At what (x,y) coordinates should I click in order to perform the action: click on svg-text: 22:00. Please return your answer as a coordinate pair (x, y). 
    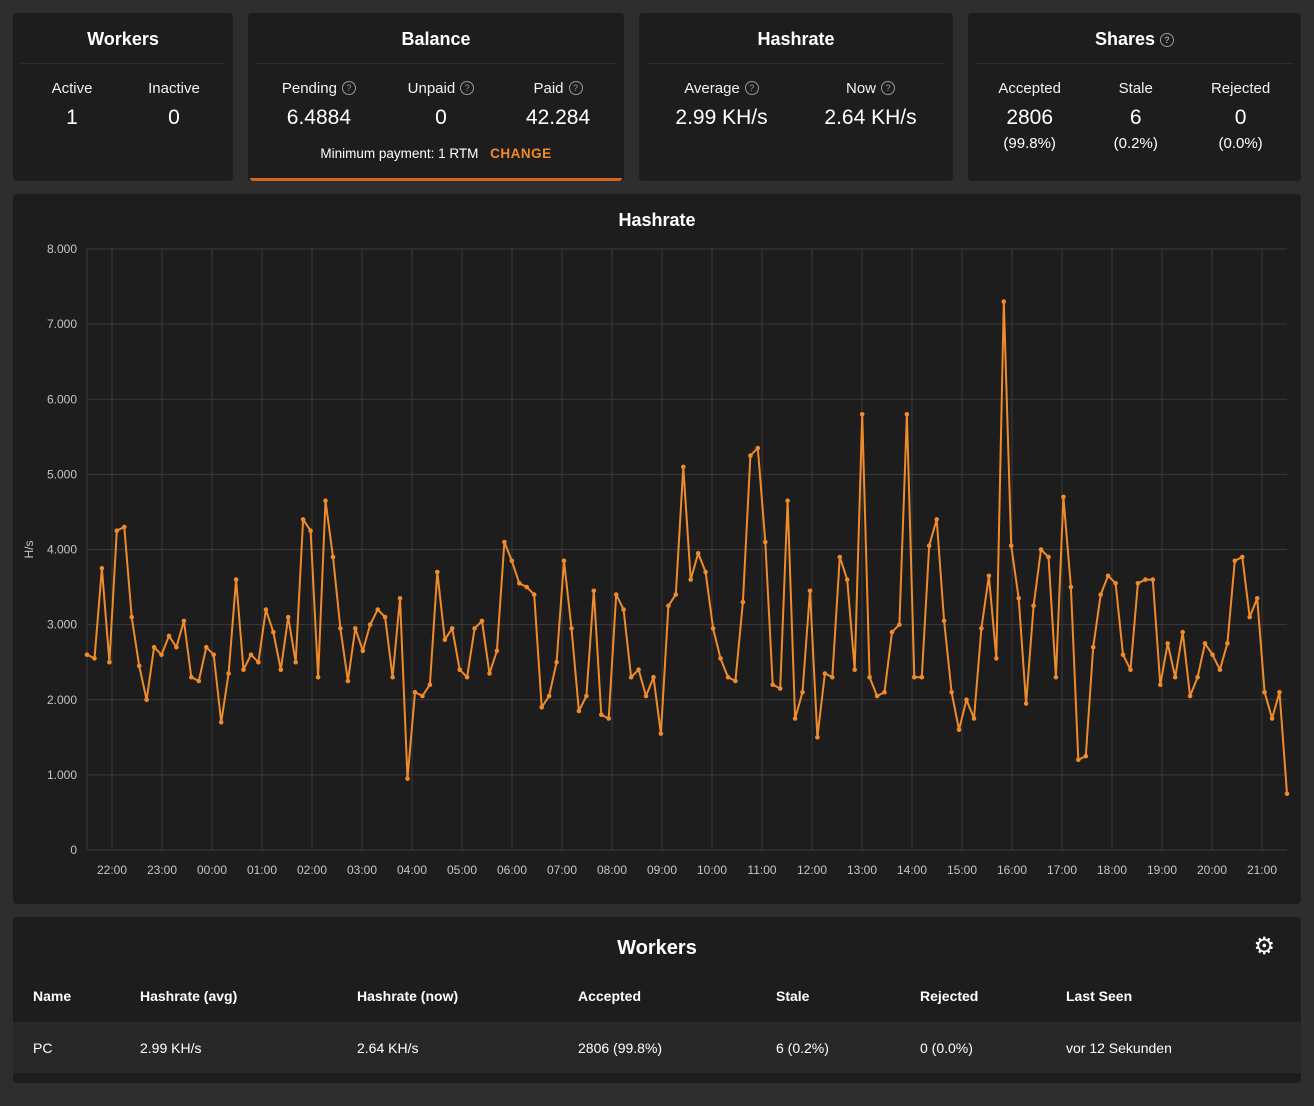
    Looking at the image, I should click on (112, 870).